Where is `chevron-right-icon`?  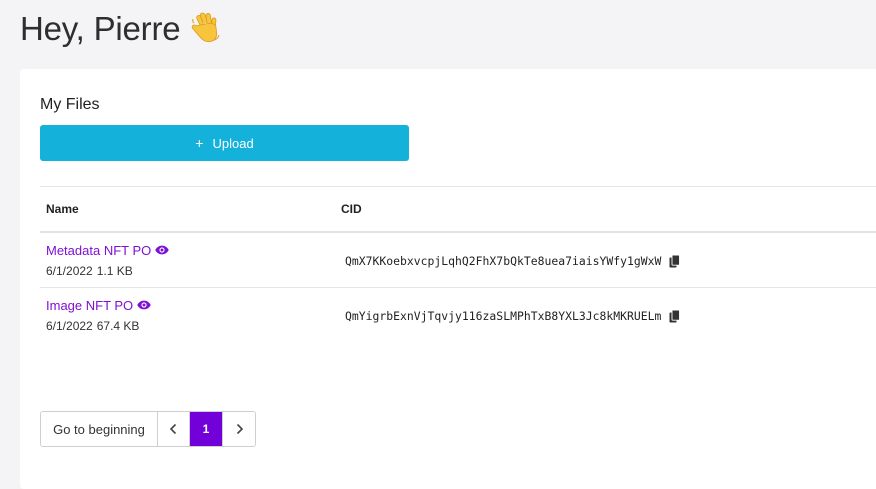
chevron-right-icon is located at coordinates (239, 429).